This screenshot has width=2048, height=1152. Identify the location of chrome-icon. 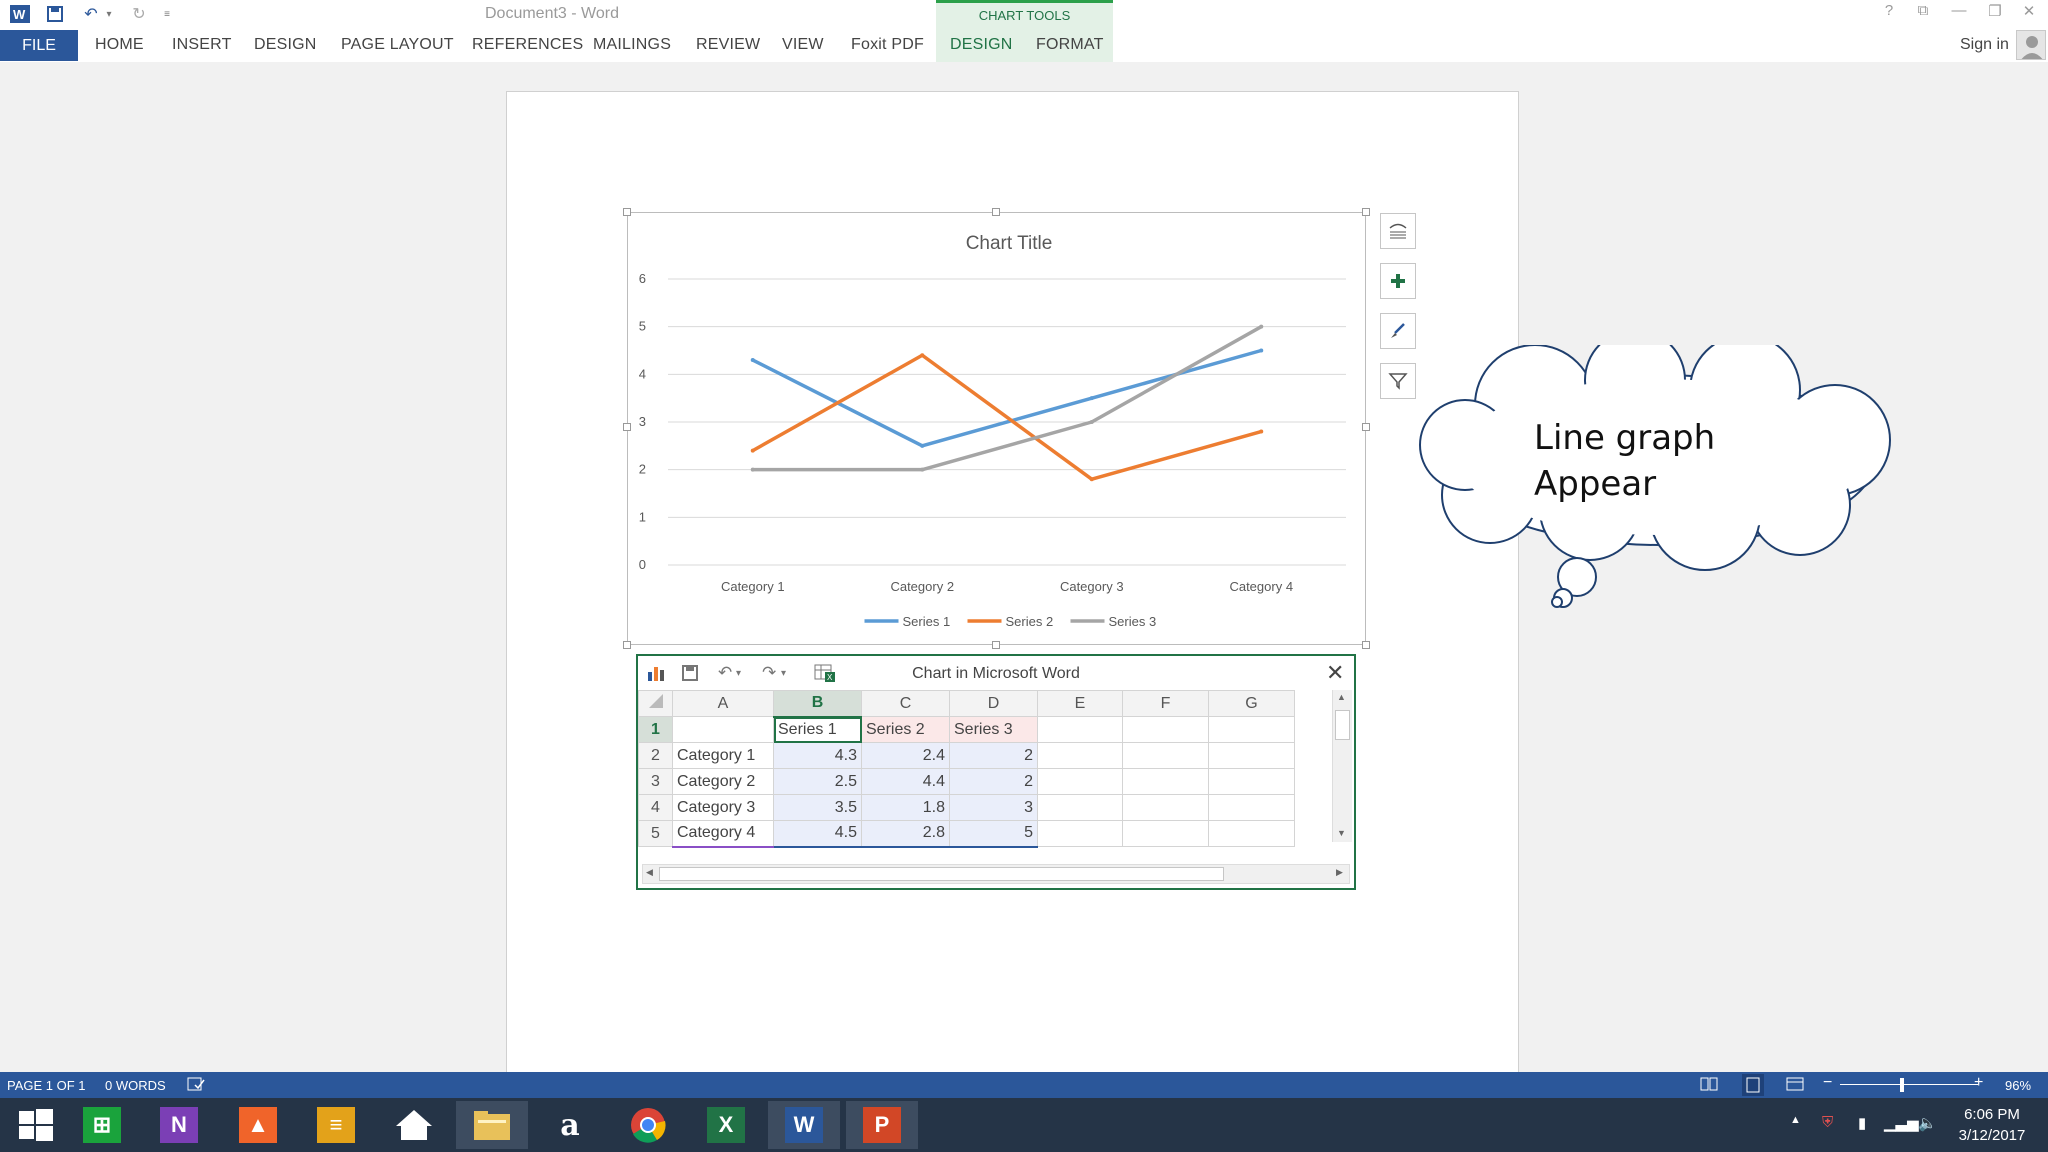
(648, 1125).